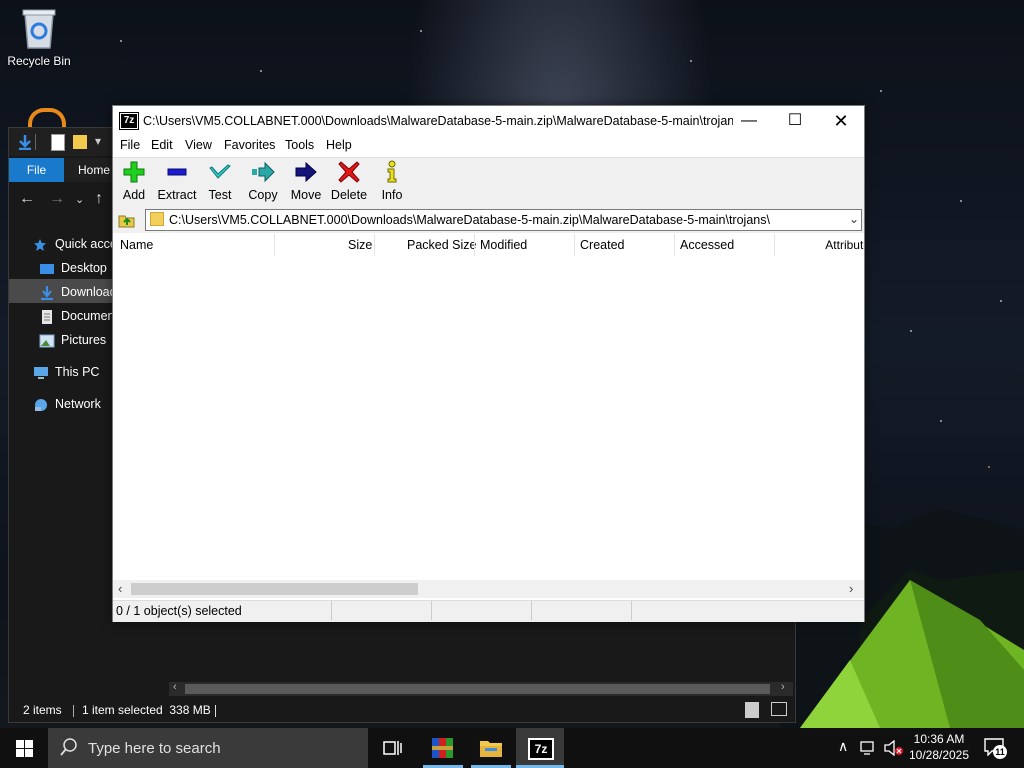 The image size is (1024, 768). What do you see at coordinates (136, 245) in the screenshot?
I see `column-header-name: Name` at bounding box center [136, 245].